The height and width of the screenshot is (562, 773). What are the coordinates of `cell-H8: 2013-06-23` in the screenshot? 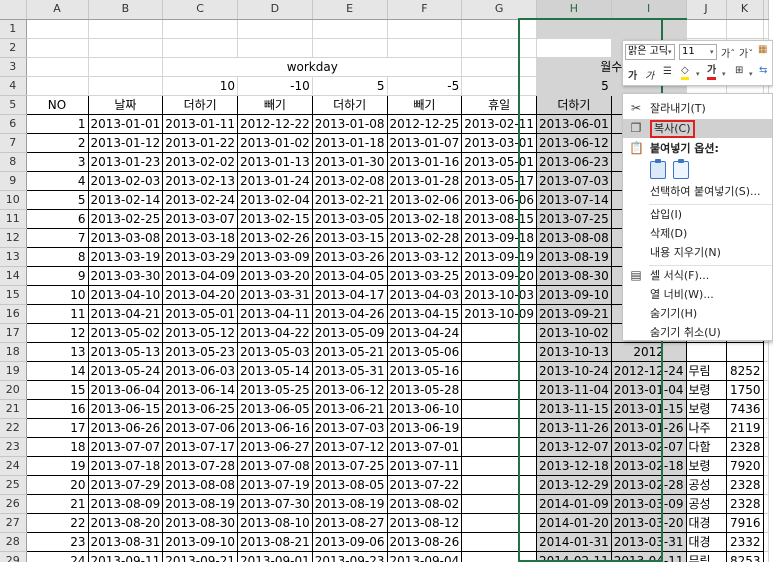 It's located at (574, 161).